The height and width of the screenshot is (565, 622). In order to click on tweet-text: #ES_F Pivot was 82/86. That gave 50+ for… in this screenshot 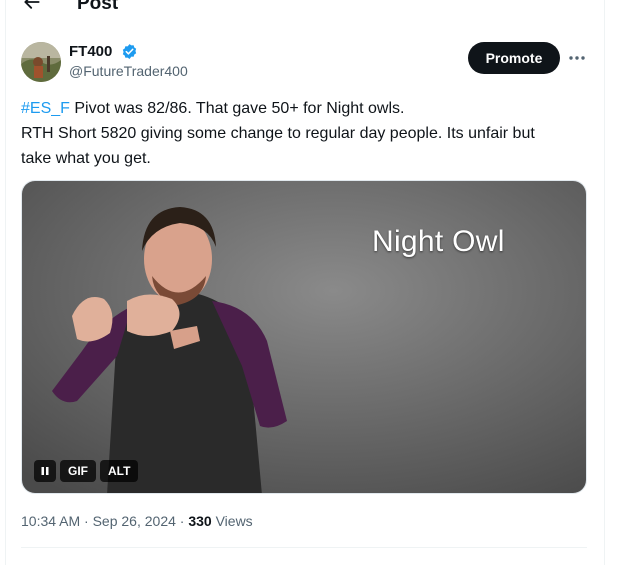, I will do `click(306, 133)`.